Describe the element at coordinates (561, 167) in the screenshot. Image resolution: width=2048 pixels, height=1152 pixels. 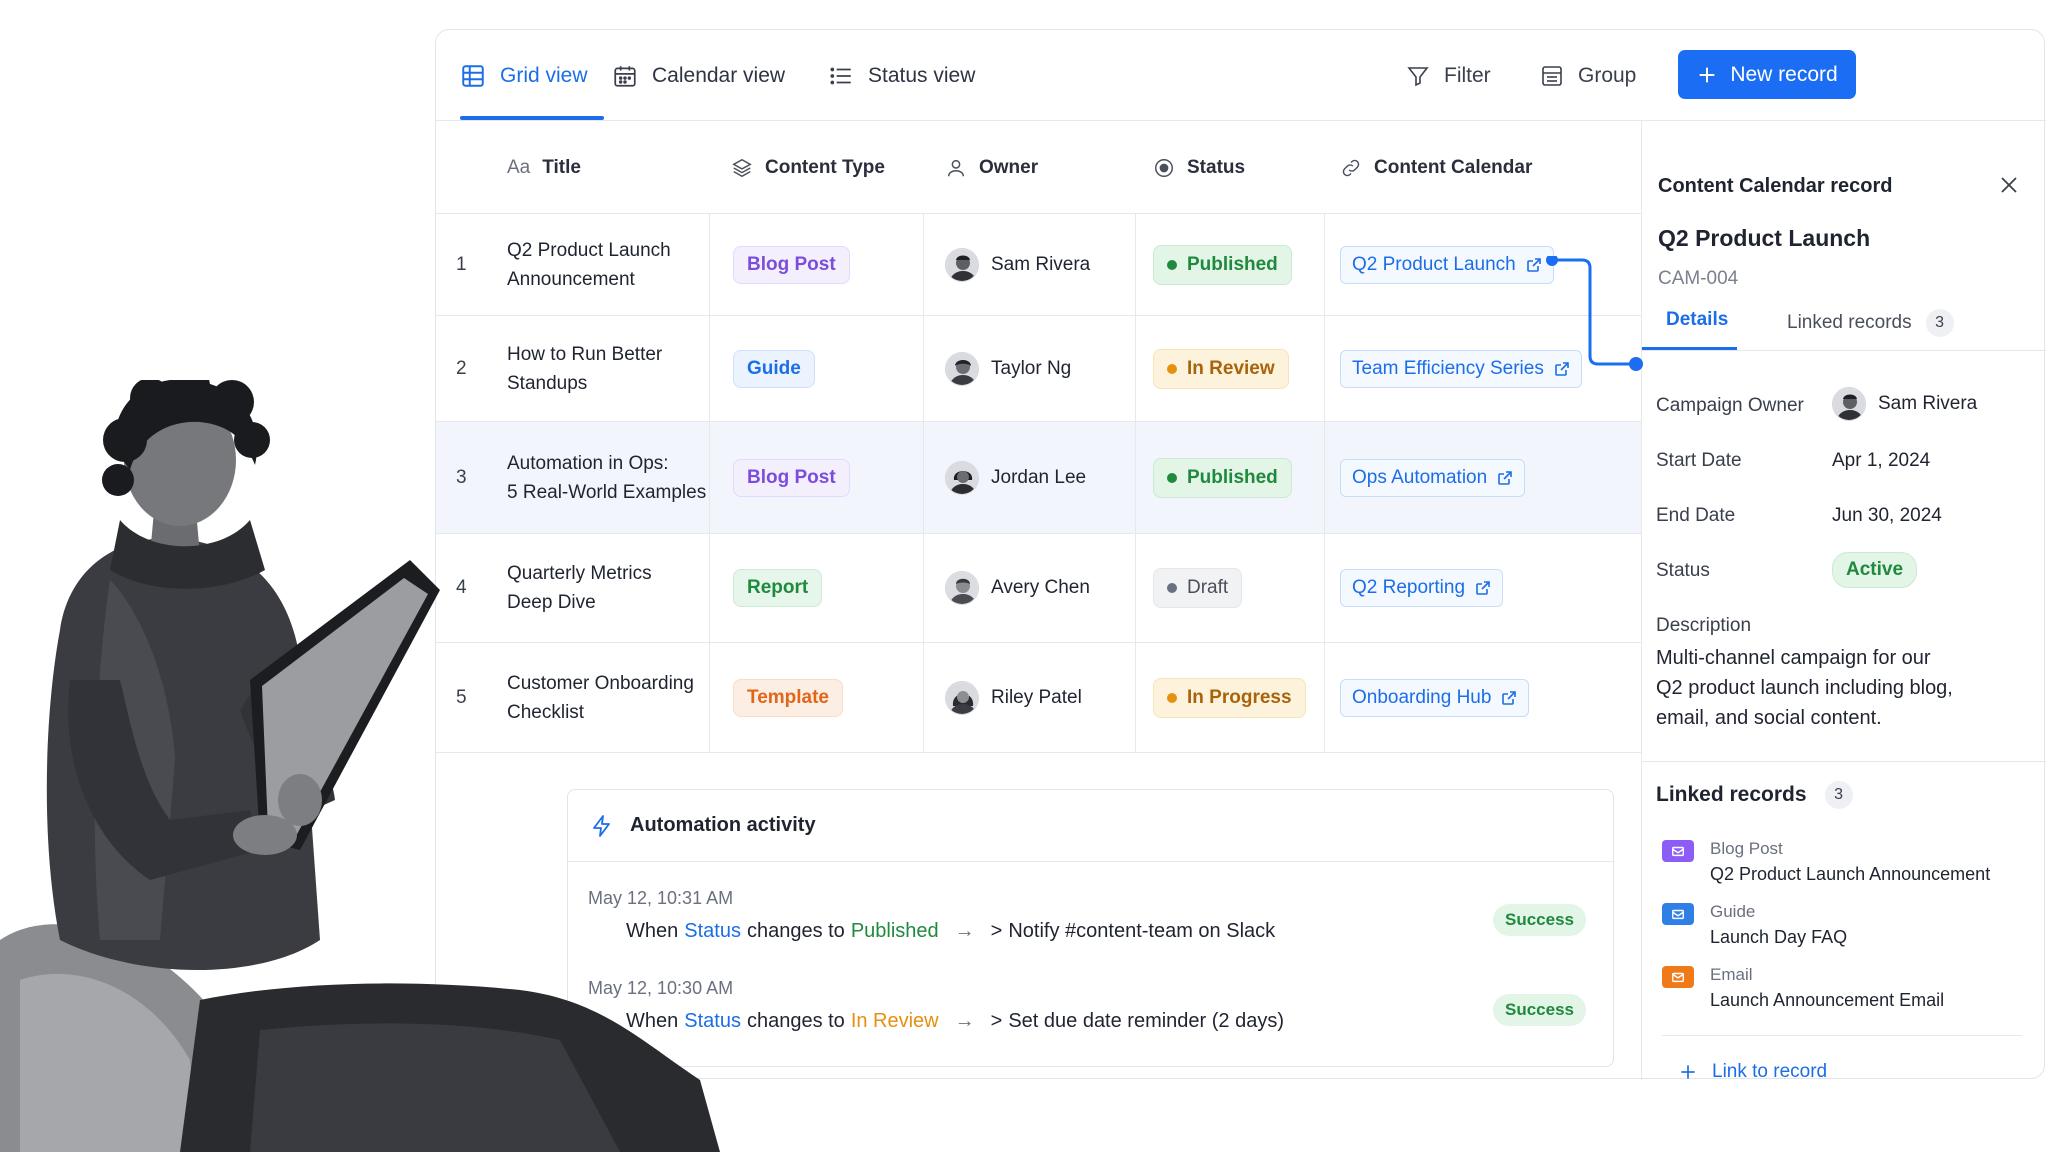
I see `column-label: Title` at that location.